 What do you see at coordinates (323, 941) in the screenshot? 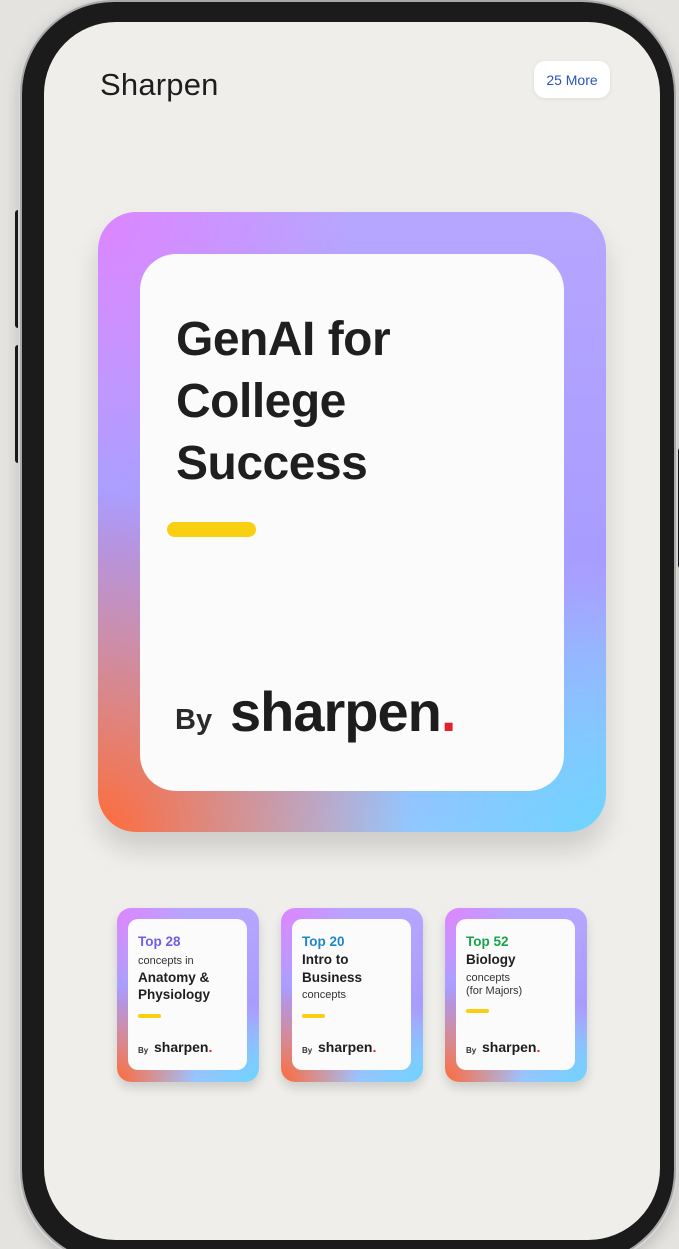
I see `card-top-label: Top 20` at bounding box center [323, 941].